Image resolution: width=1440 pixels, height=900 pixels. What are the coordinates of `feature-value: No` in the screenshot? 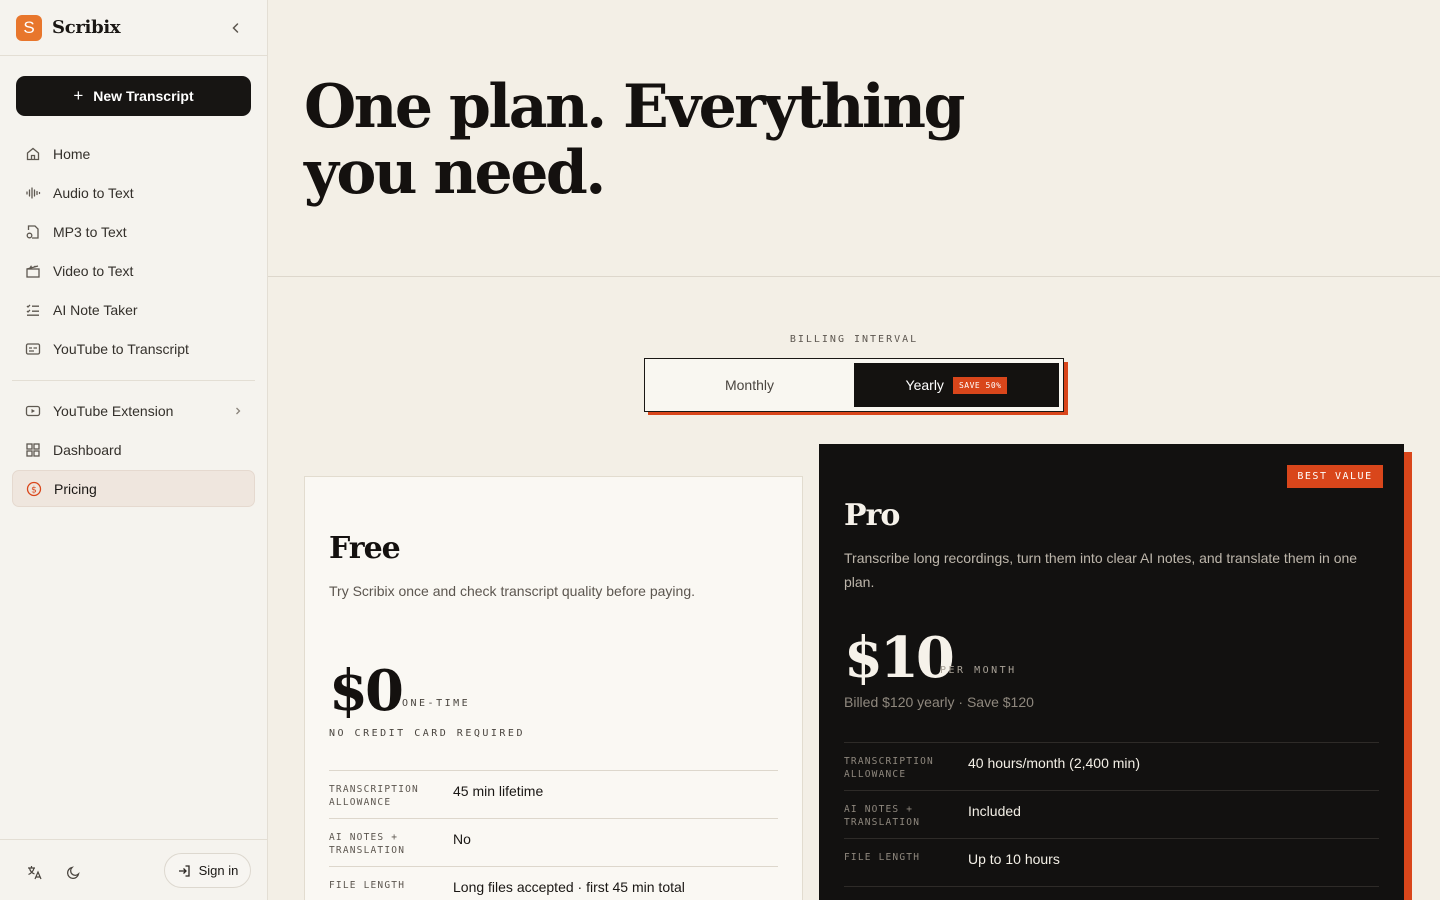 It's located at (462, 839).